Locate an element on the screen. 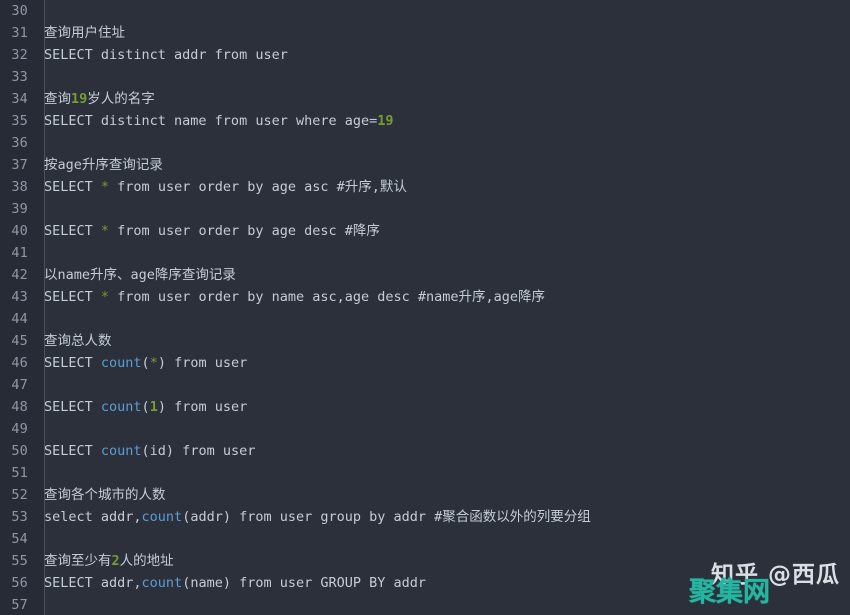 This screenshot has height=615, width=850. code-line: 31 查询用户住址 is located at coordinates (425, 33).